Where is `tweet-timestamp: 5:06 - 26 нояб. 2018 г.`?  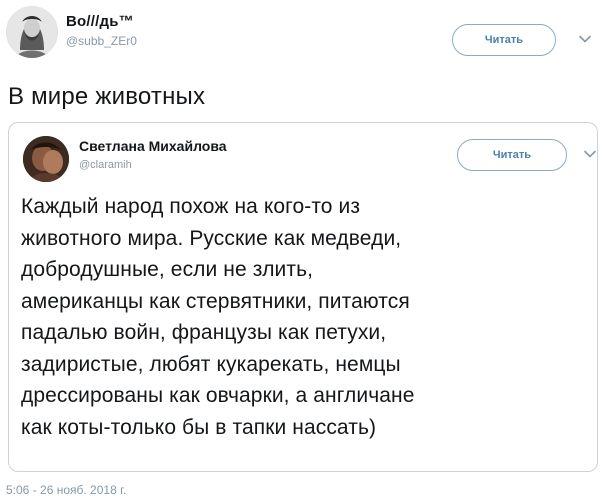
tweet-timestamp: 5:06 - 26 нояб. 2018 г. is located at coordinates (66, 490).